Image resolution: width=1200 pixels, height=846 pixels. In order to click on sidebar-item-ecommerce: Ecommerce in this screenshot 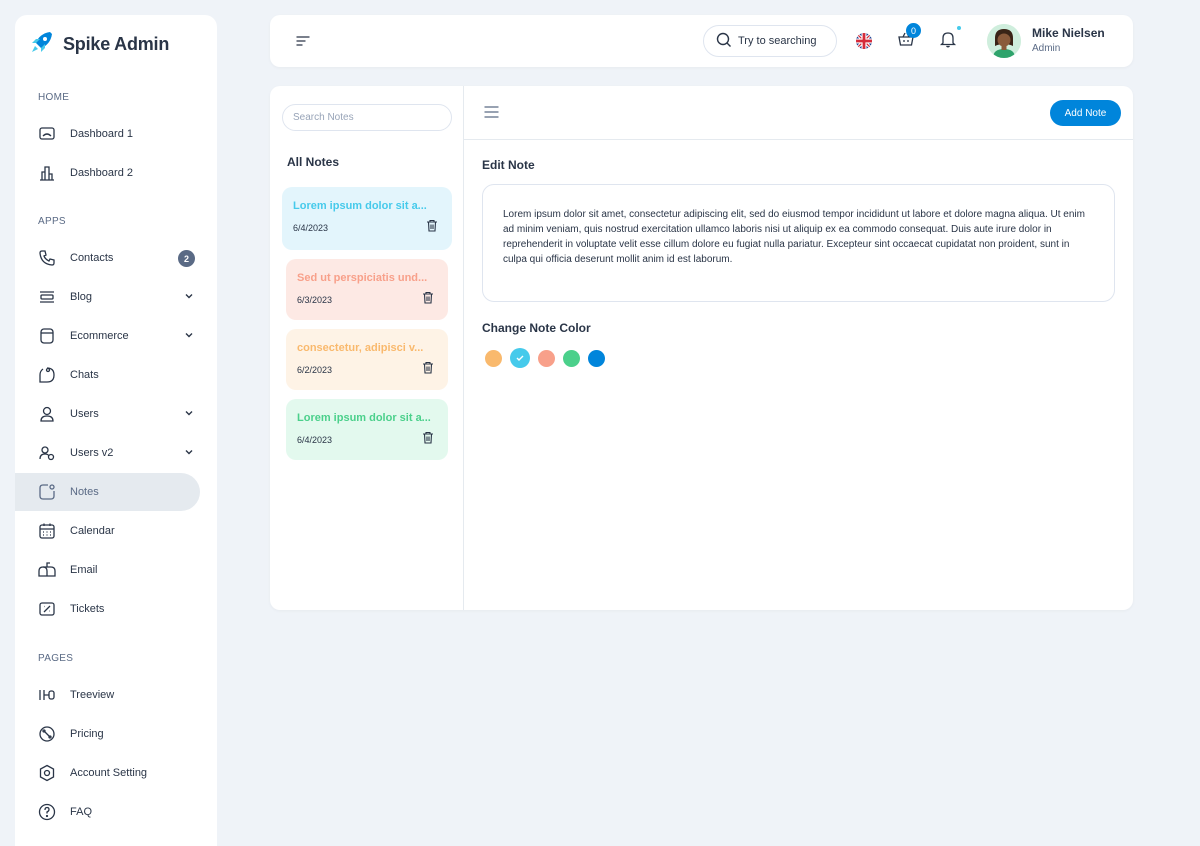, I will do `click(107, 336)`.